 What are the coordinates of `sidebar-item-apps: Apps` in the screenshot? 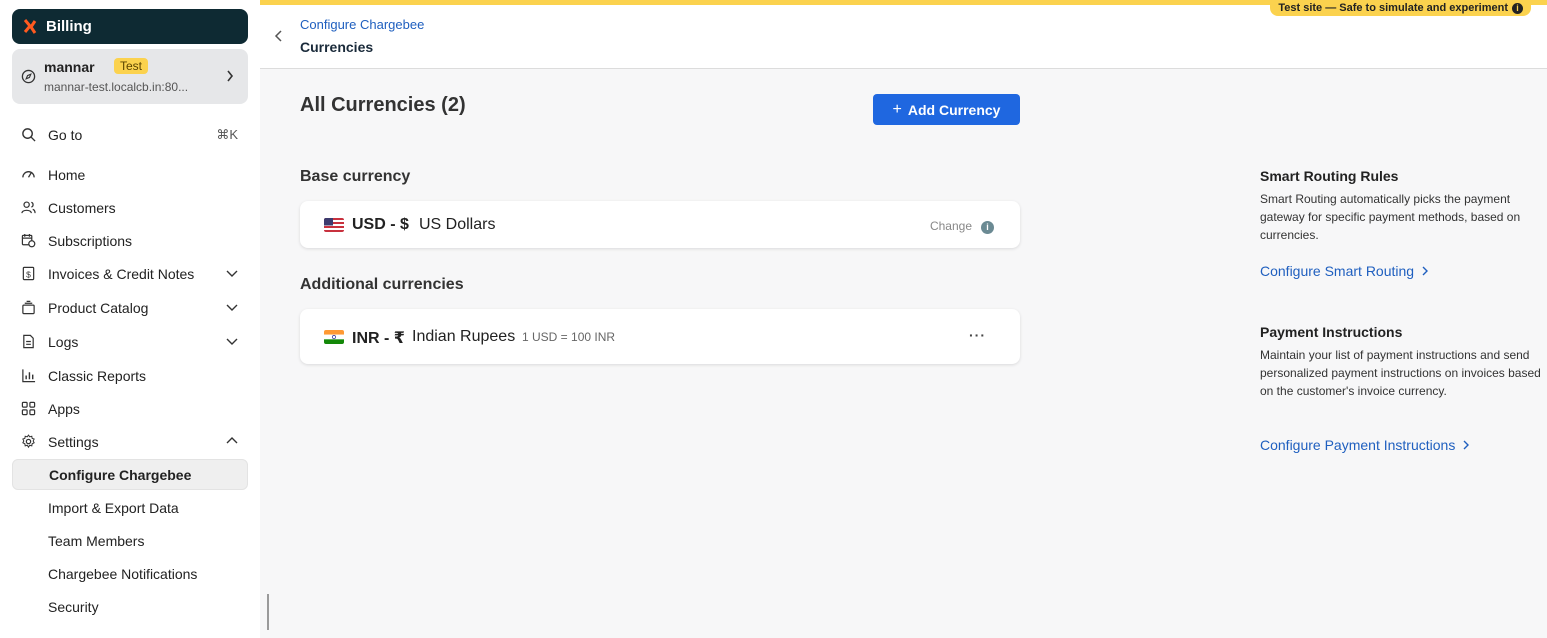 It's located at (130, 408).